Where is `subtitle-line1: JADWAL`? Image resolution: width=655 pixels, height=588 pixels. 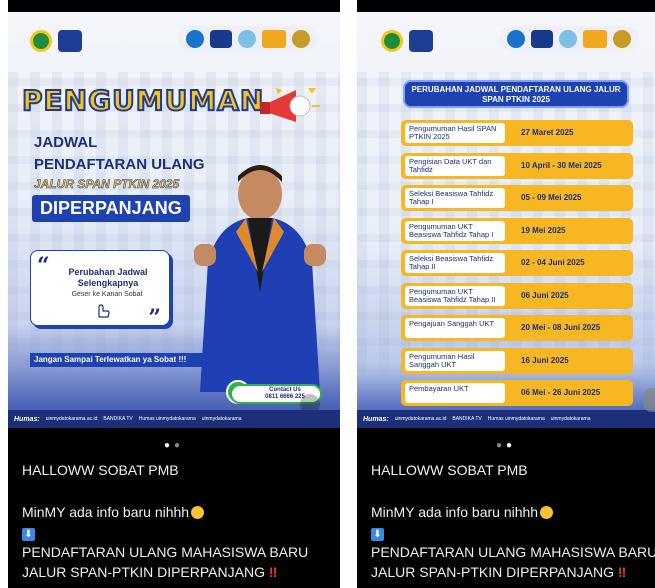
subtitle-line1: JADWAL is located at coordinates (66, 142).